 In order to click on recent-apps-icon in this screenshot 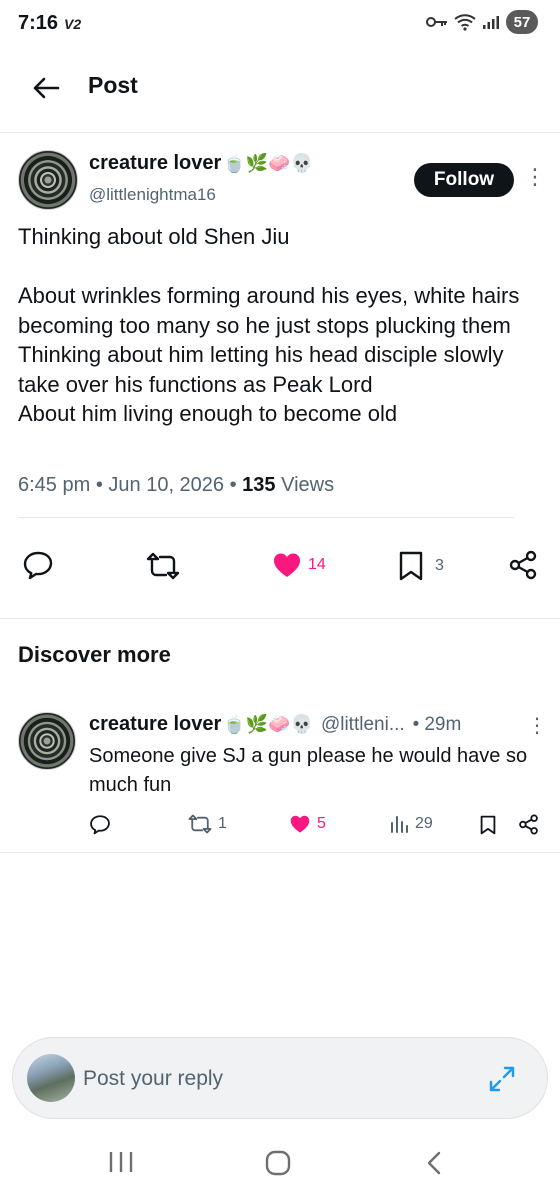, I will do `click(121, 1162)`.